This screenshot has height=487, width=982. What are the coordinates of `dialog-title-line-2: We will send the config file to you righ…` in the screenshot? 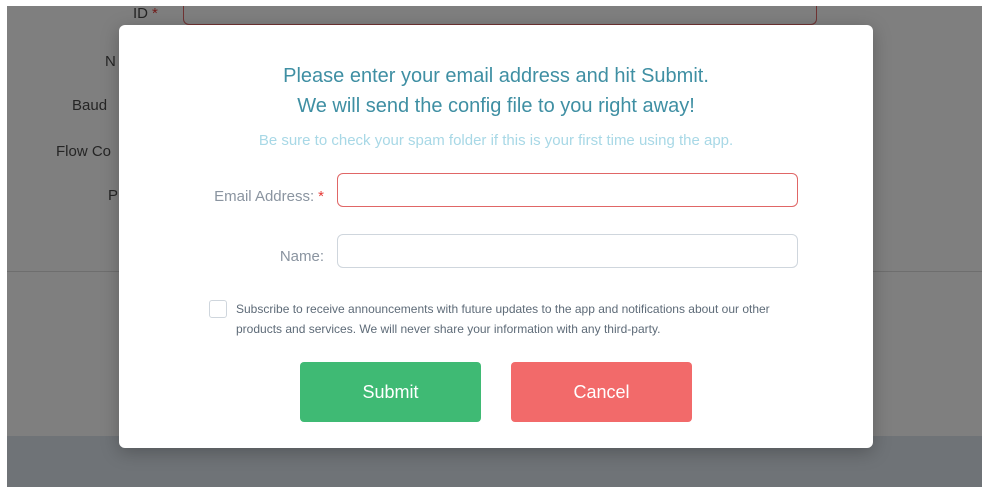 It's located at (496, 106).